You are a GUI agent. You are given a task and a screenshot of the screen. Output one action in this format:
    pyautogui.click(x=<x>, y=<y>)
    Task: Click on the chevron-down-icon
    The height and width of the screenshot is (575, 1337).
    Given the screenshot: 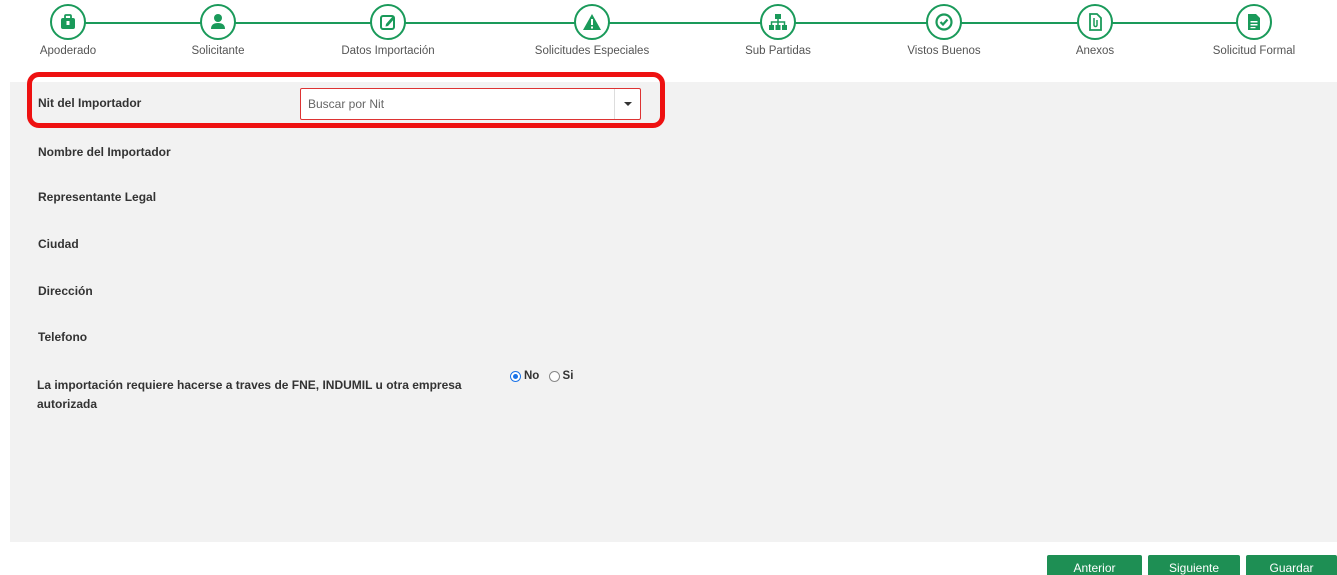 What is the action you would take?
    pyautogui.click(x=628, y=104)
    